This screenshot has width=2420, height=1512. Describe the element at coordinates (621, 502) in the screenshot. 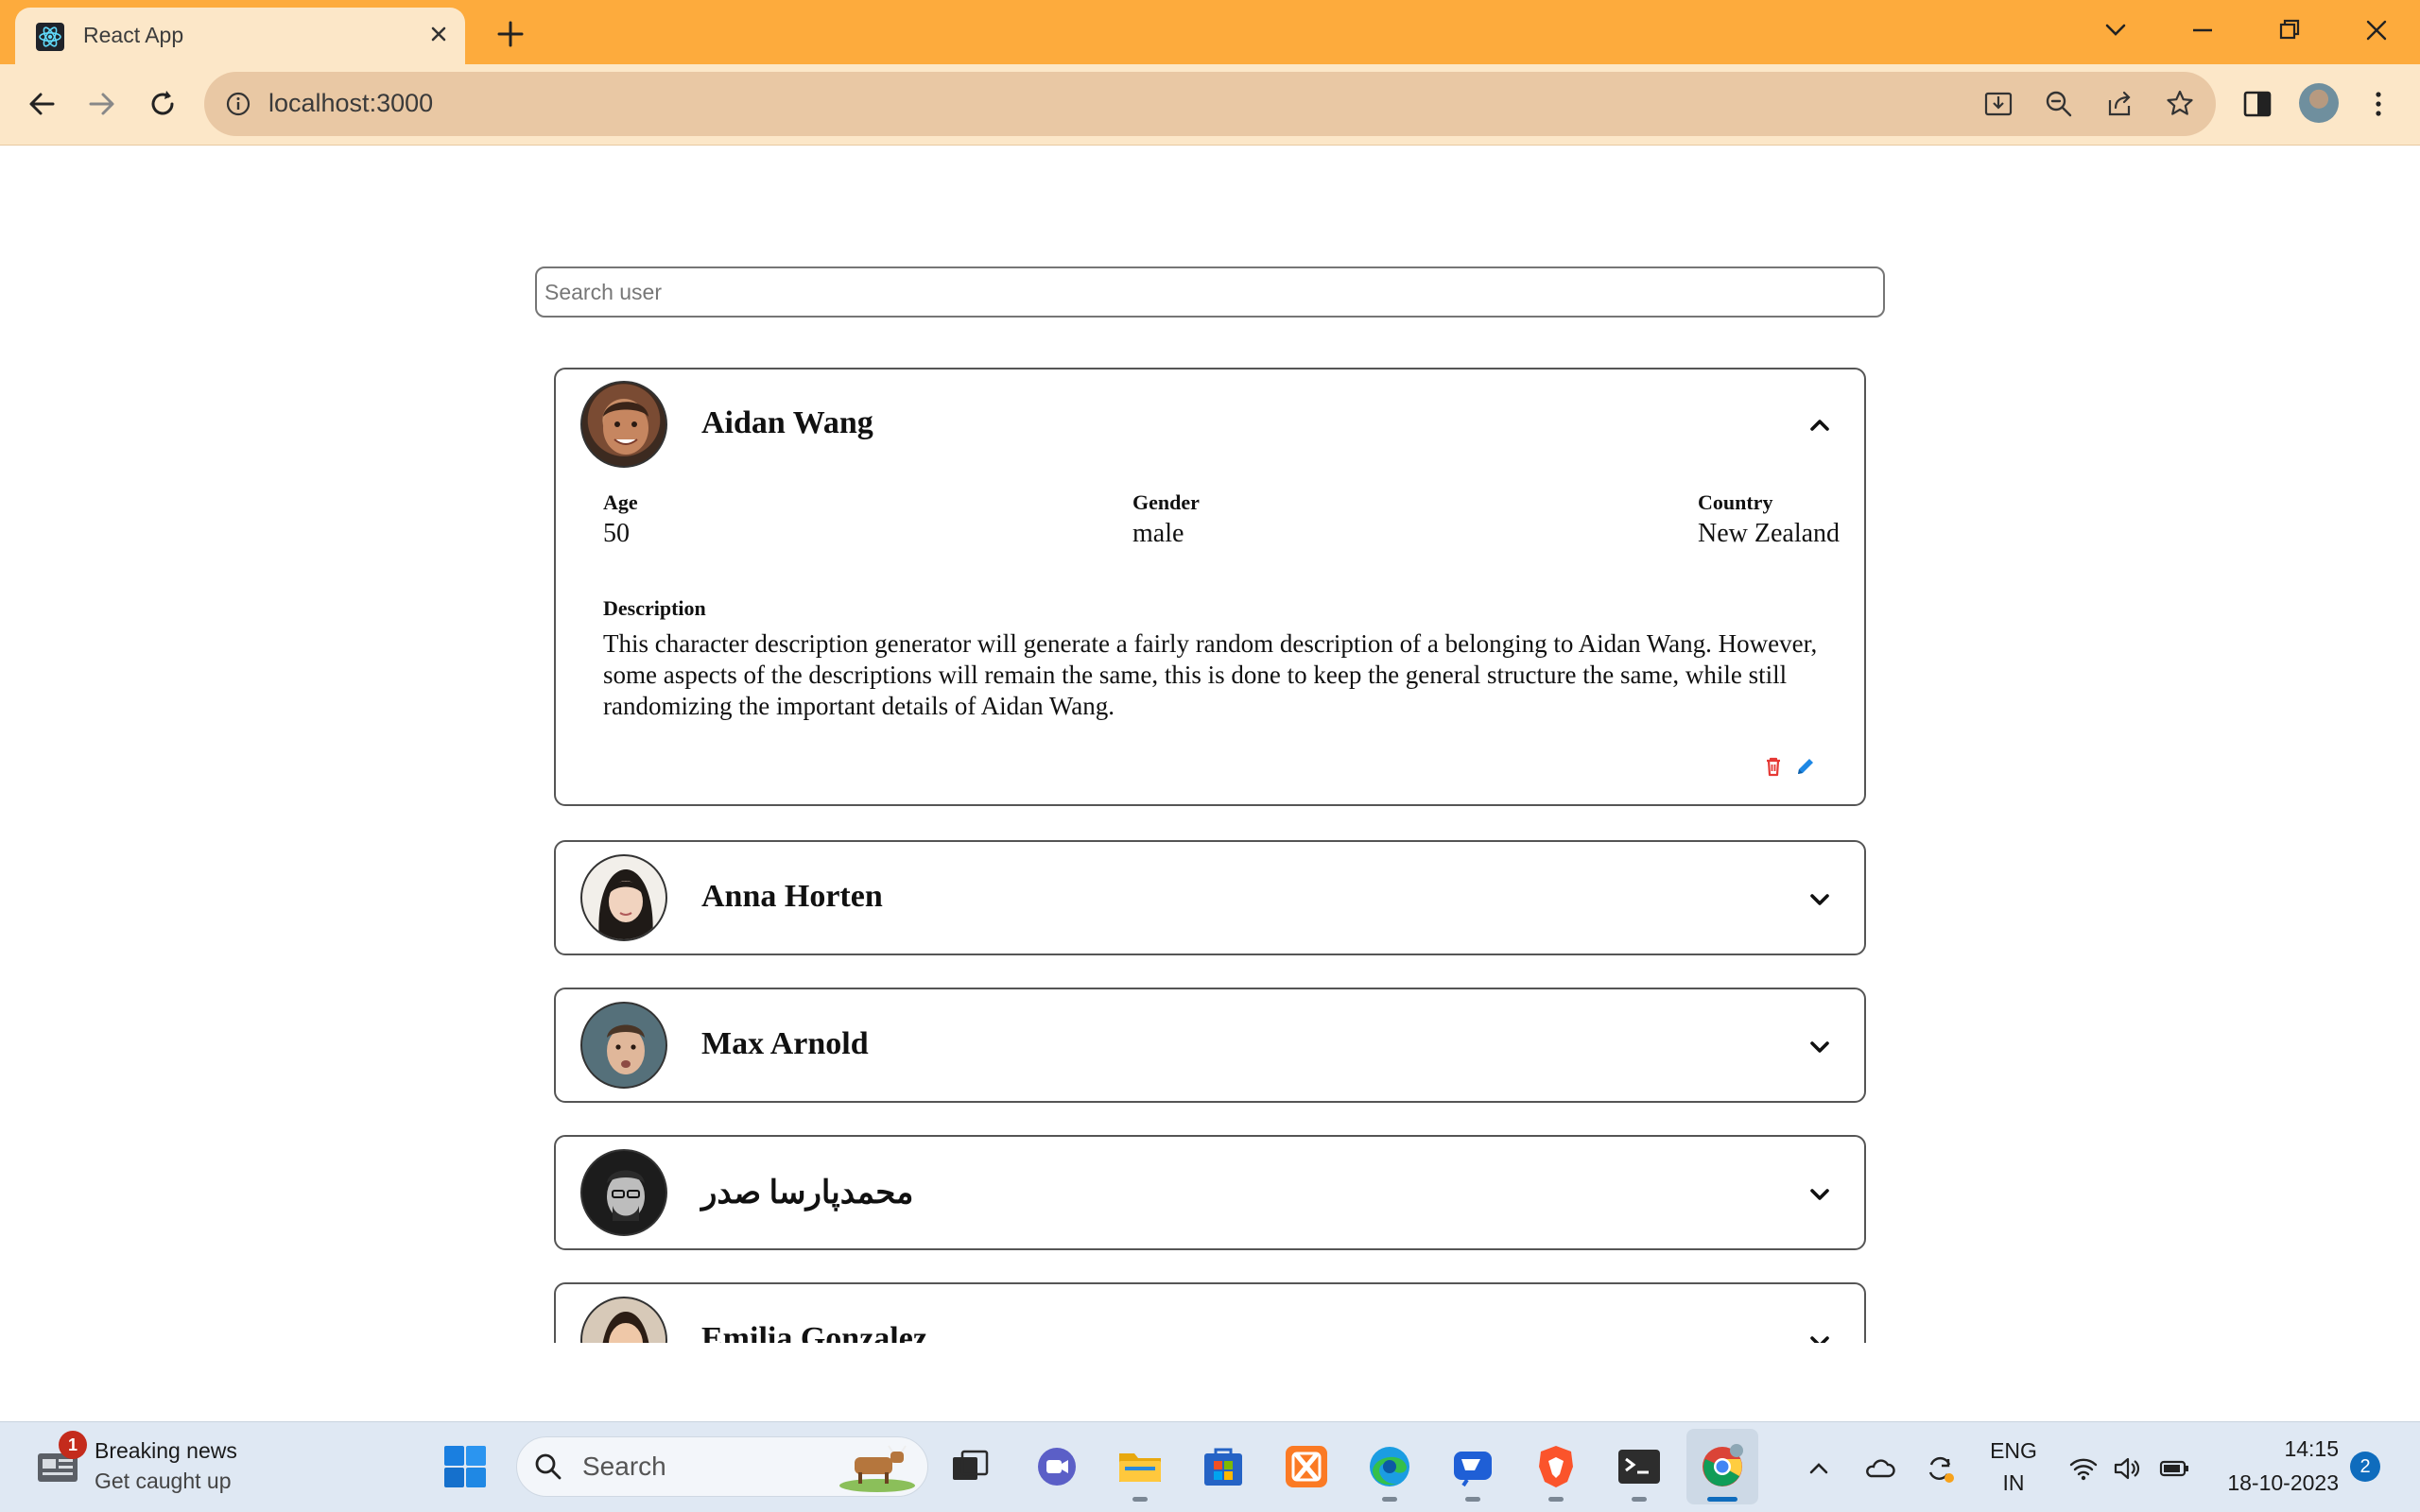

I see `age-label: Age` at that location.